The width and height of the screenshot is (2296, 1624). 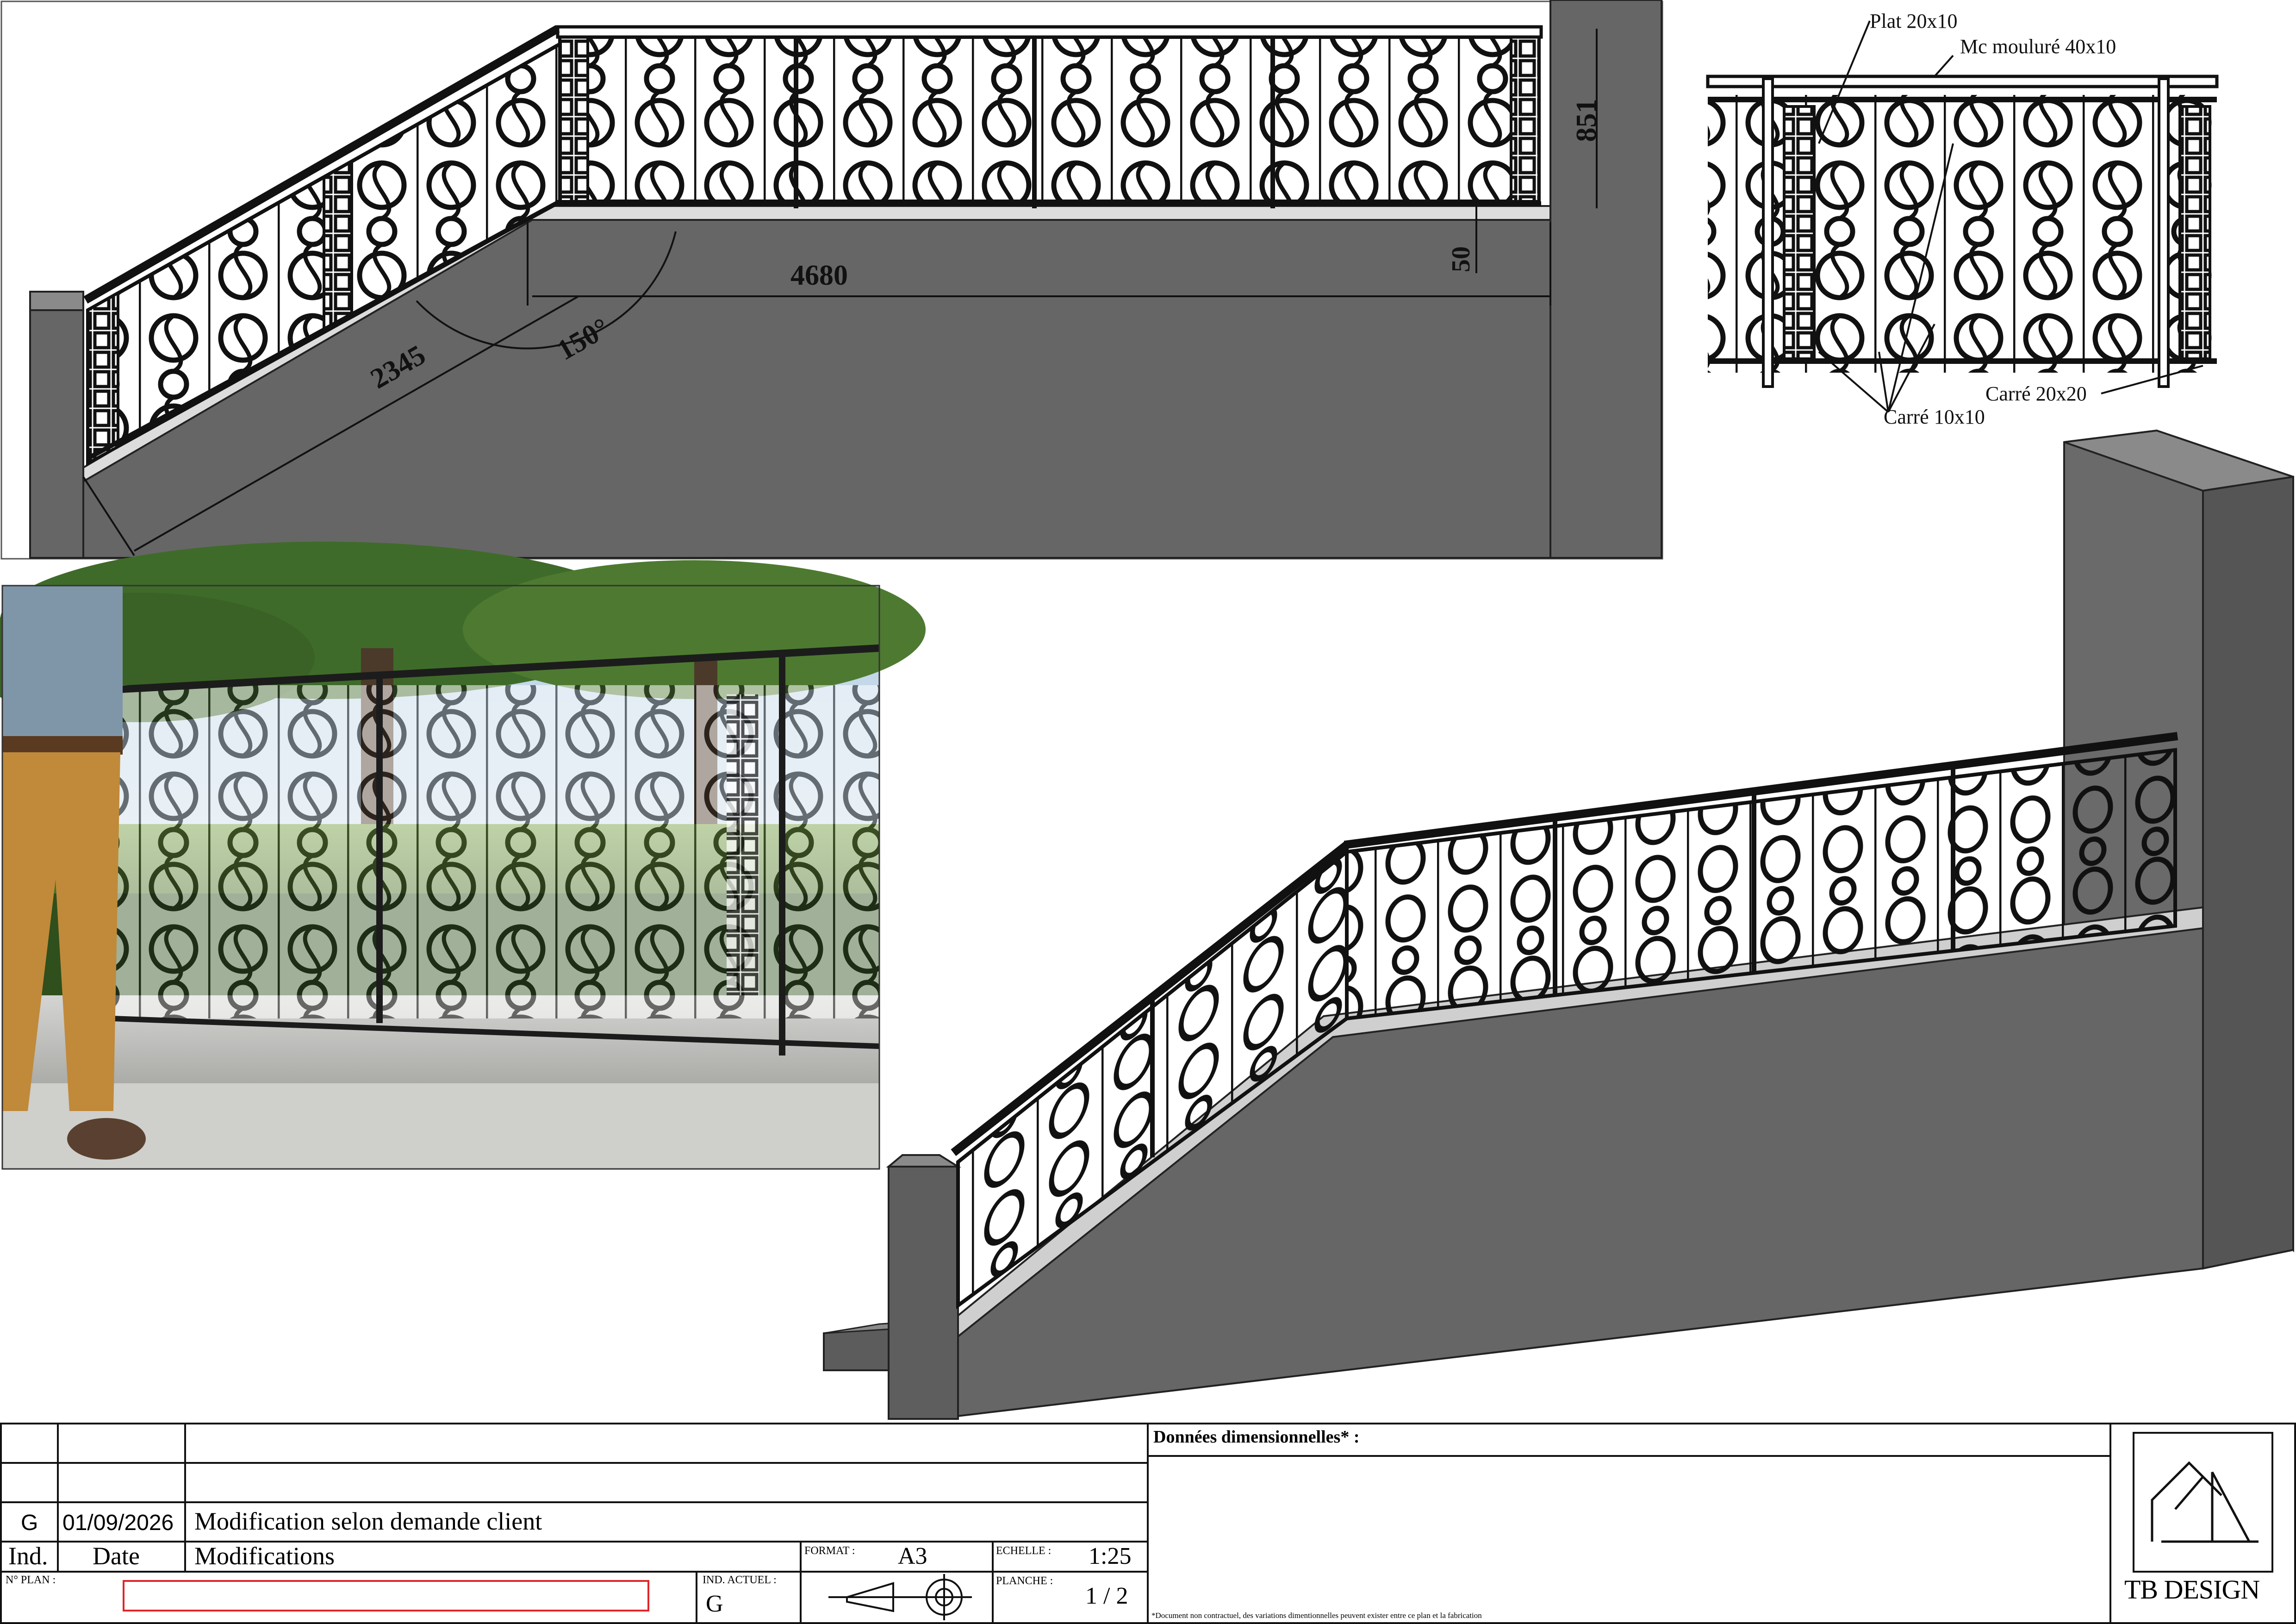 I want to click on callout-carre-small: Carré 10x10, so click(x=1934, y=417).